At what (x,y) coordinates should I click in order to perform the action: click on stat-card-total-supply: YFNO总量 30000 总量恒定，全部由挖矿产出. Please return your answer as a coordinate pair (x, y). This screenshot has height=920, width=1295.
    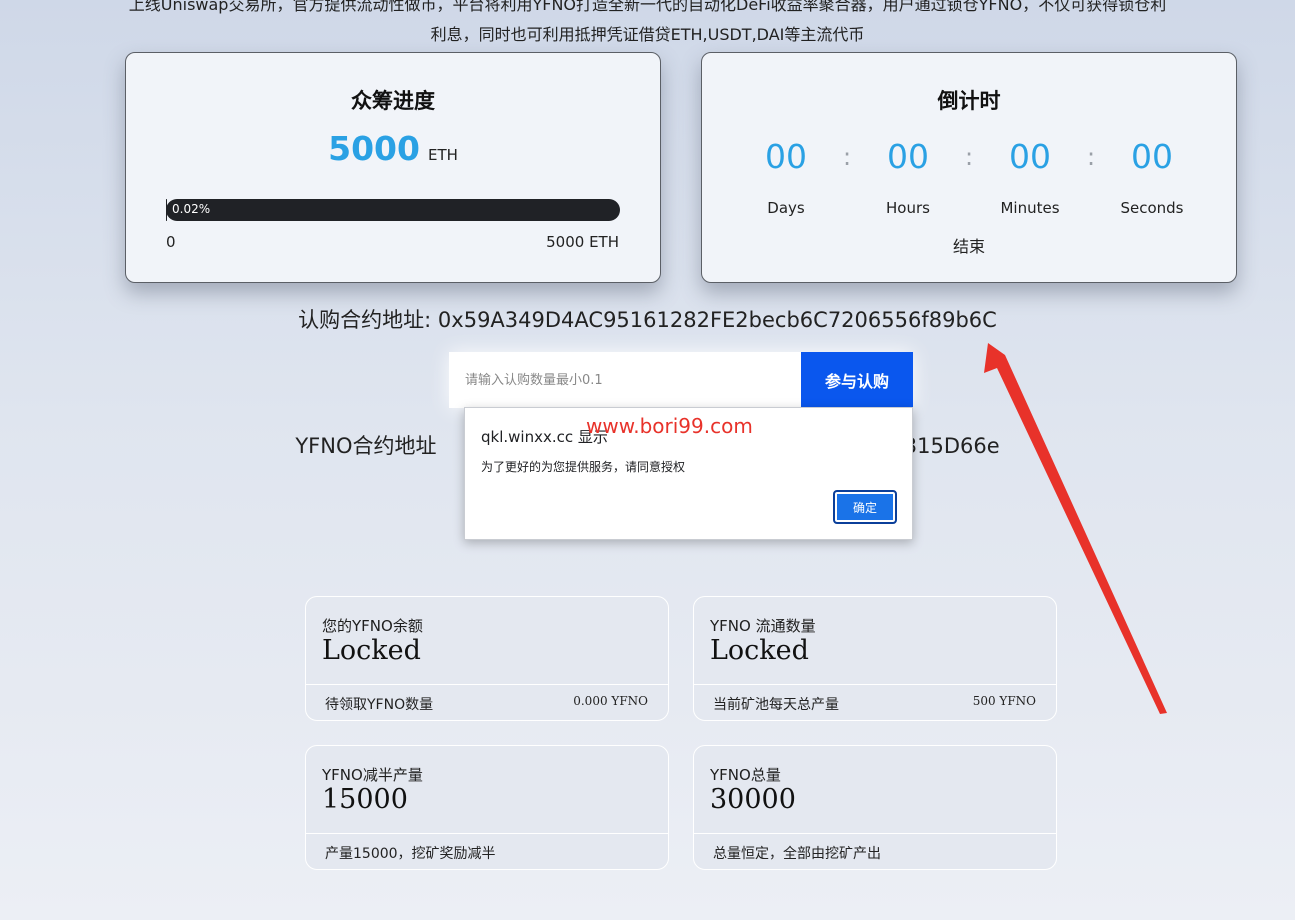
    Looking at the image, I should click on (875, 807).